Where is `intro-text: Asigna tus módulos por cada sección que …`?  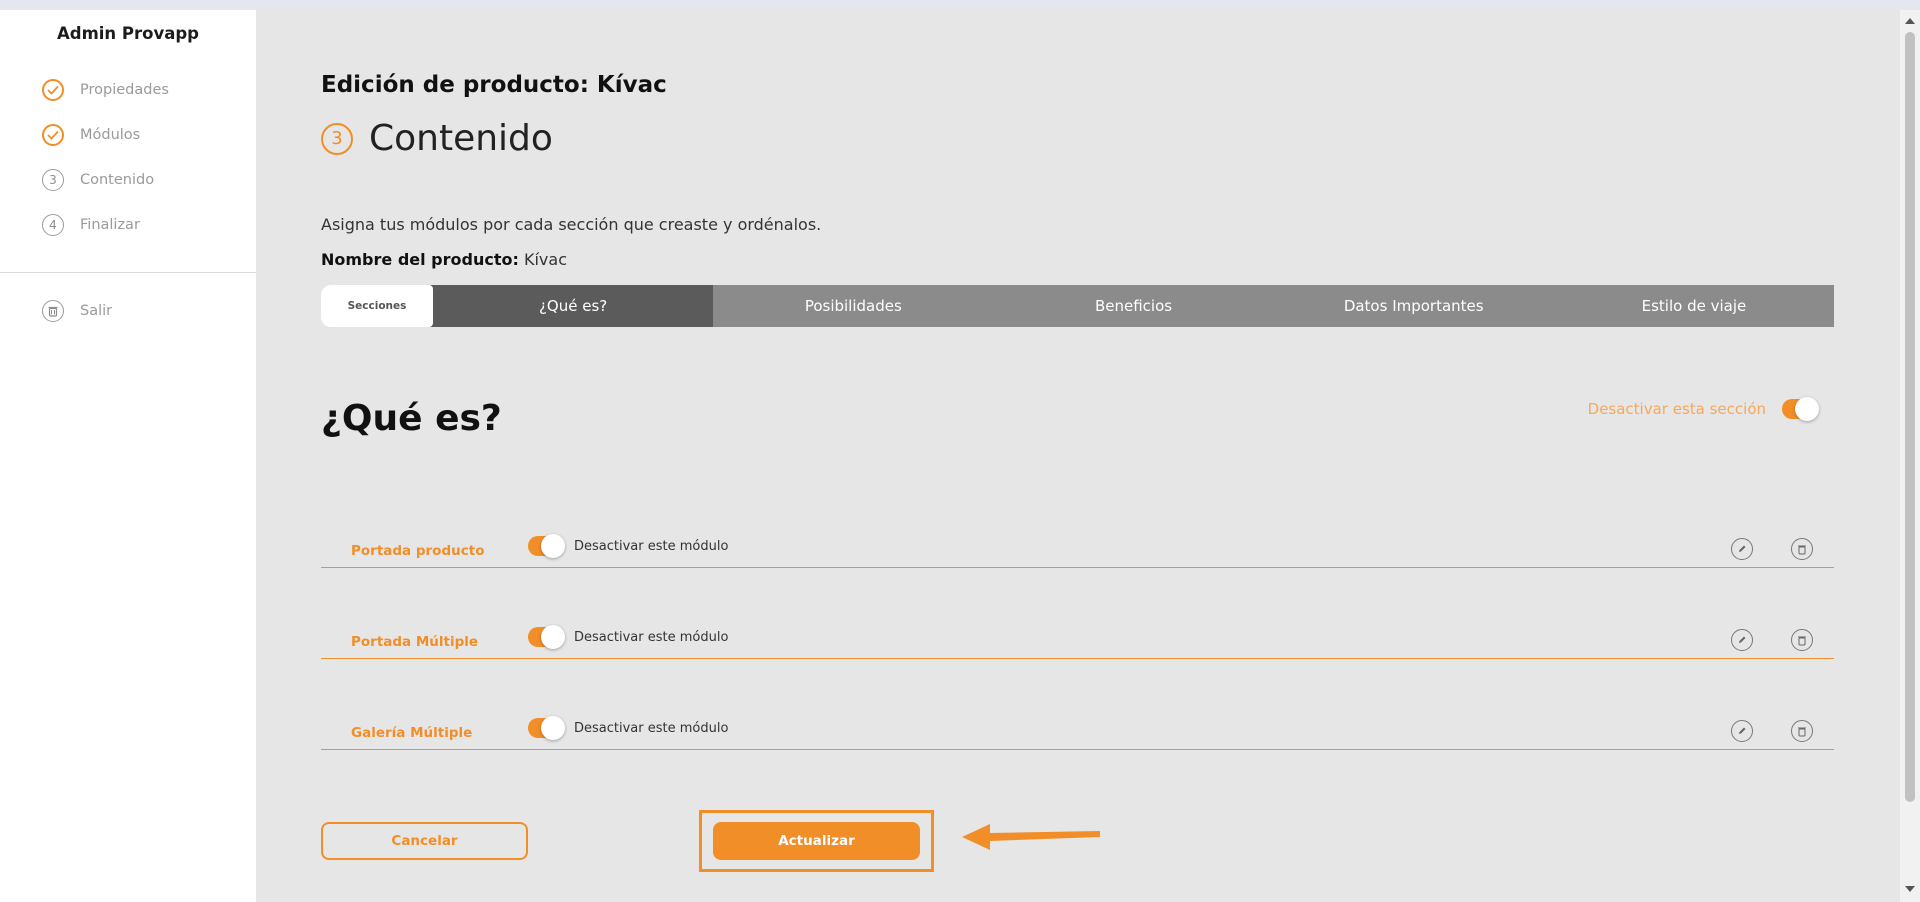
intro-text: Asigna tus módulos por cada sección que … is located at coordinates (571, 224).